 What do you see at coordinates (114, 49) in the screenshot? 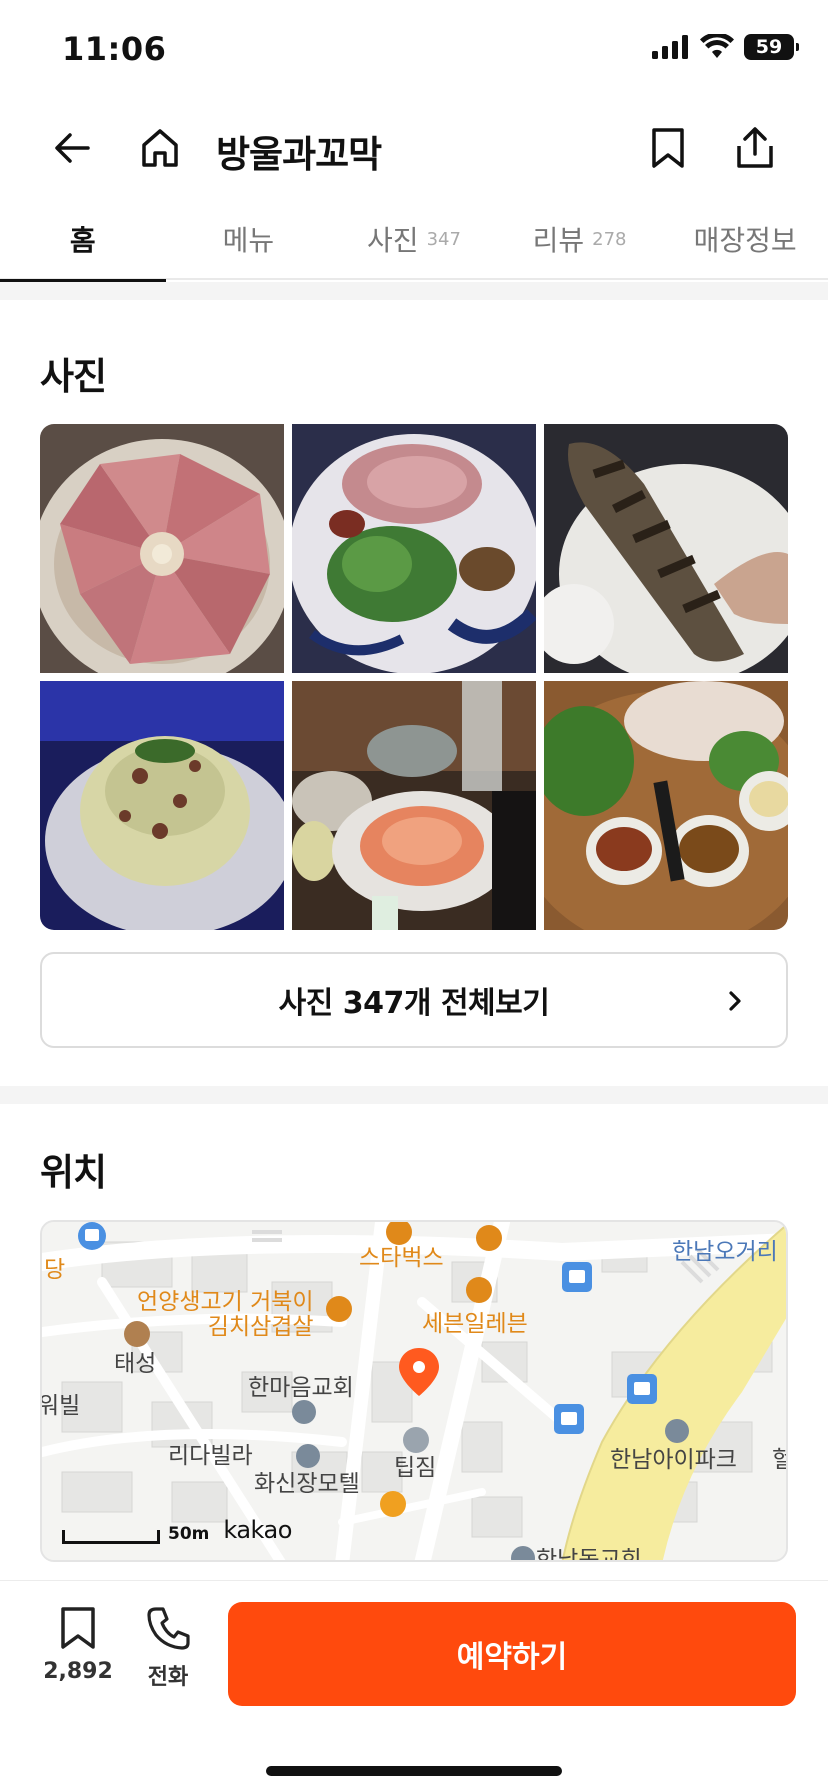
I see `status-time: 11:06` at bounding box center [114, 49].